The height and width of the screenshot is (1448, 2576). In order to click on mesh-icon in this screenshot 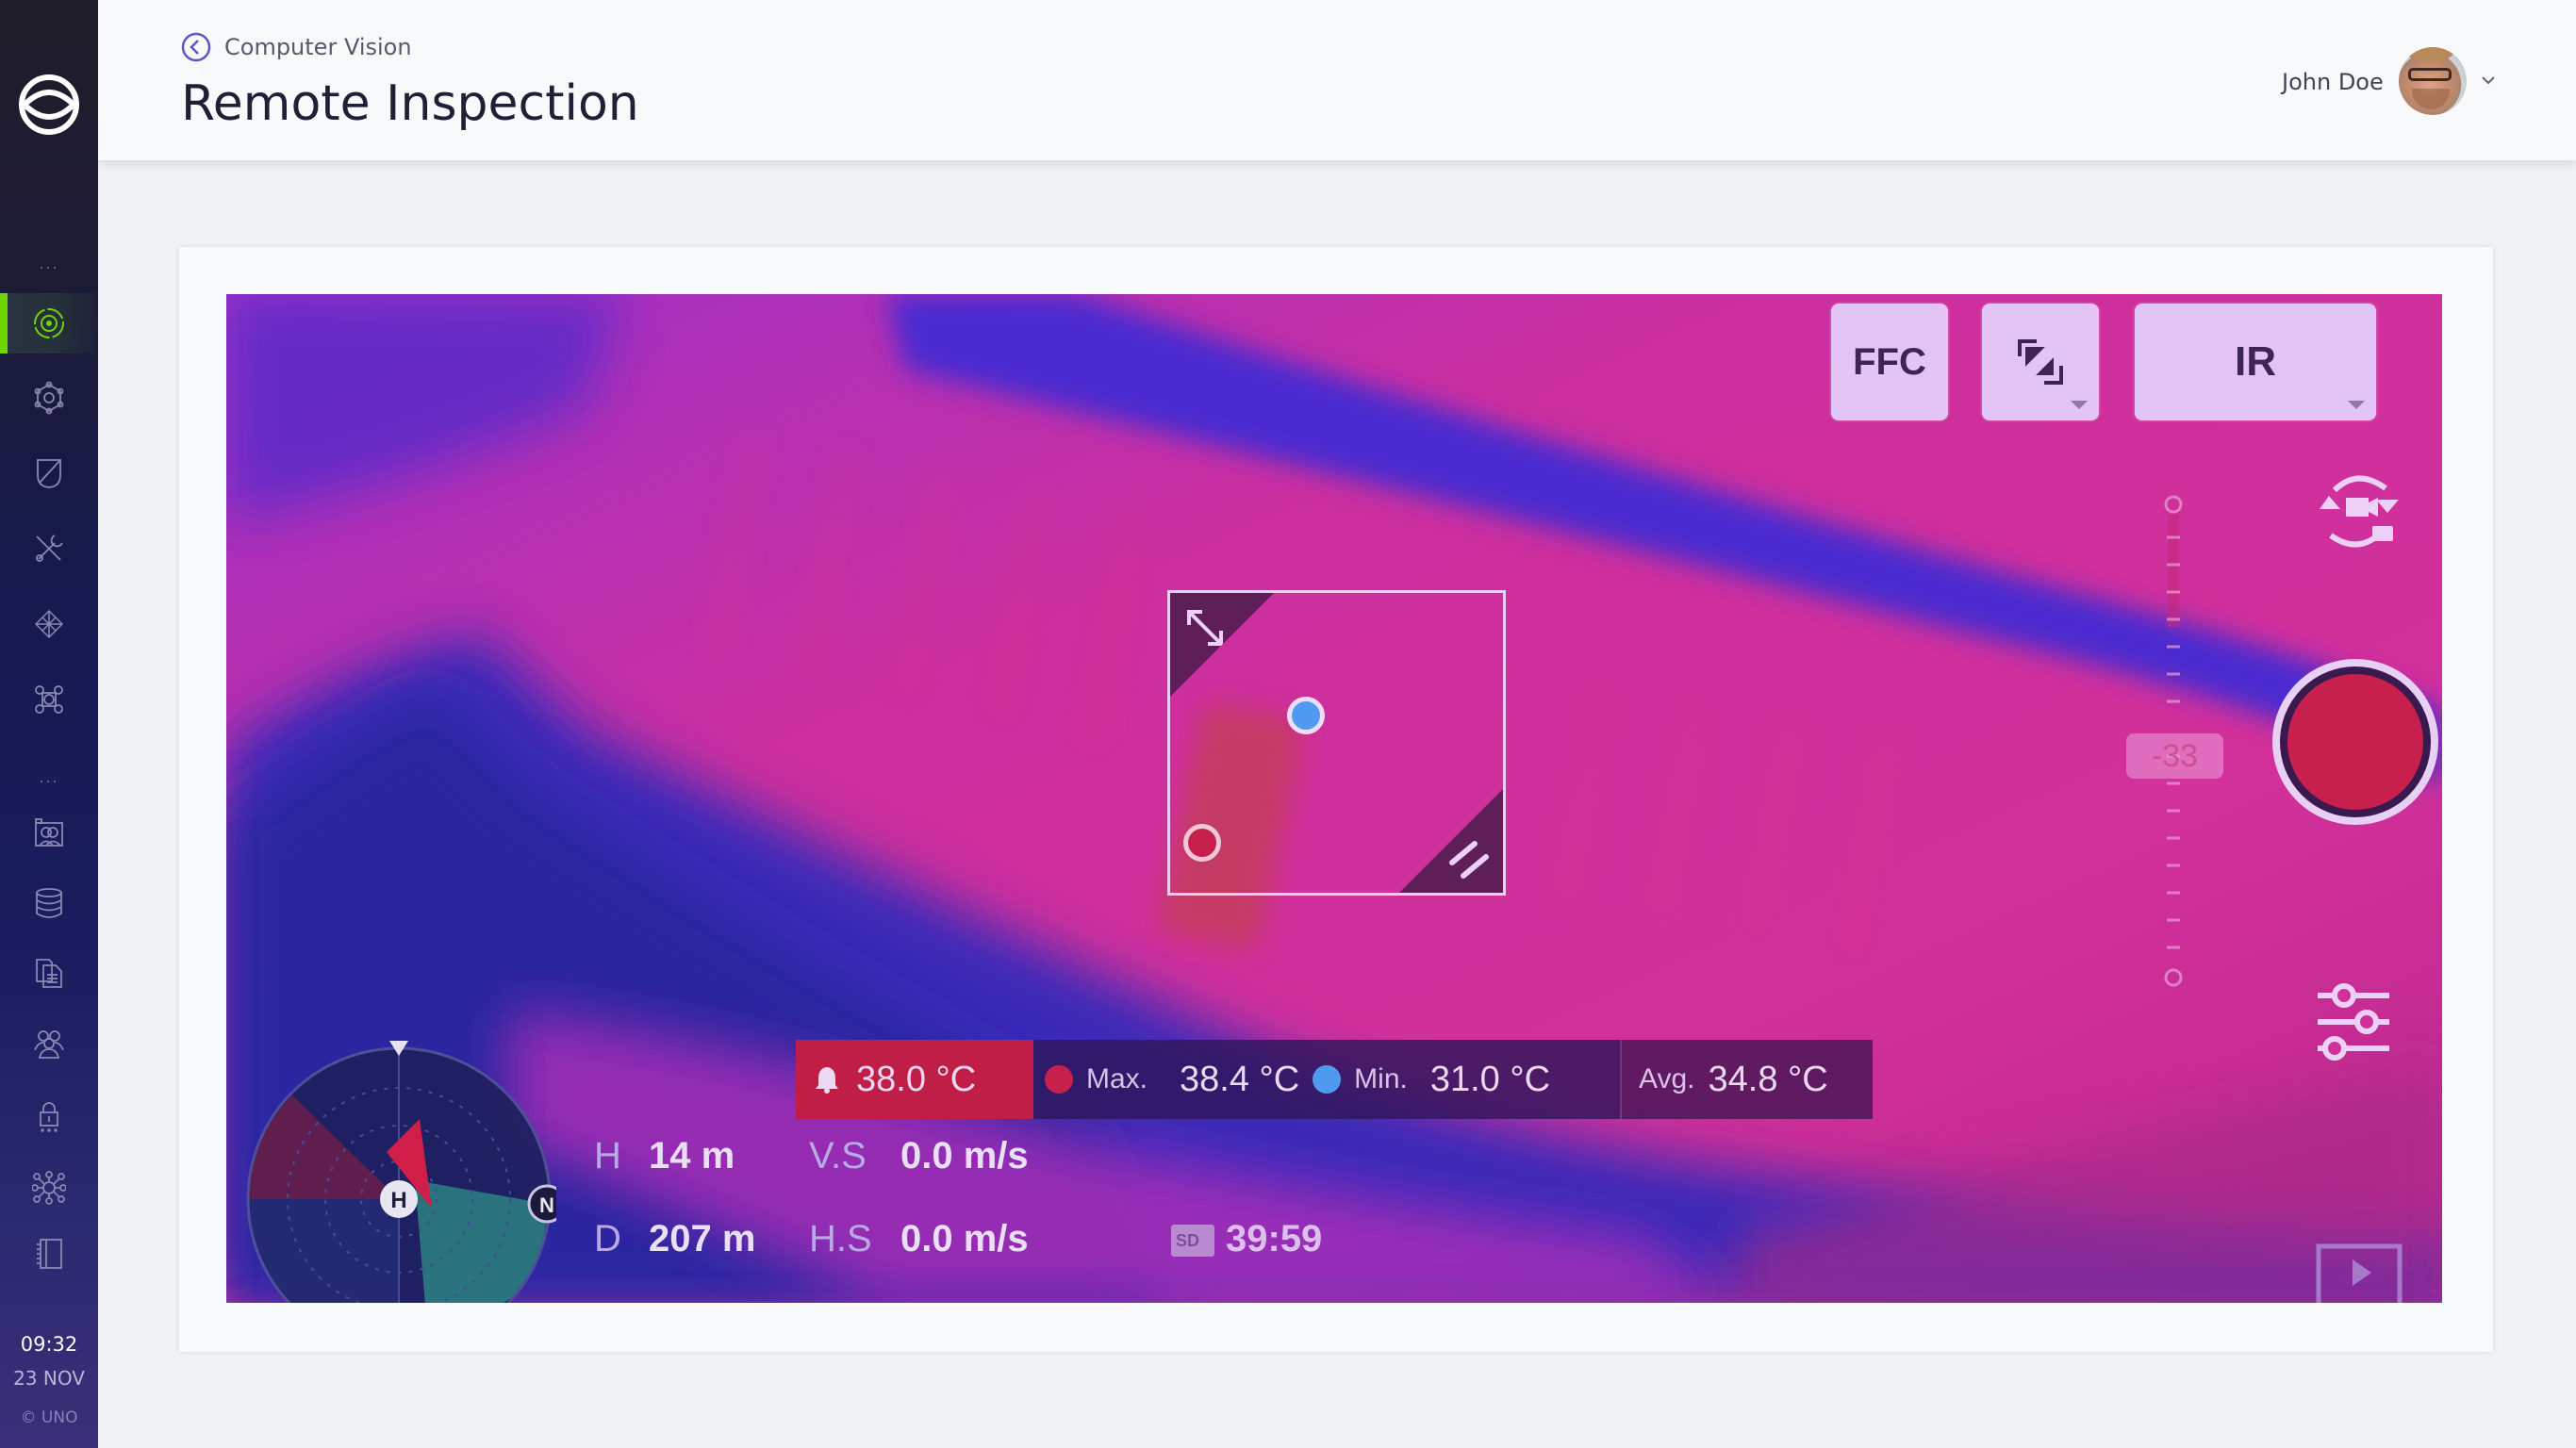, I will do `click(49, 624)`.